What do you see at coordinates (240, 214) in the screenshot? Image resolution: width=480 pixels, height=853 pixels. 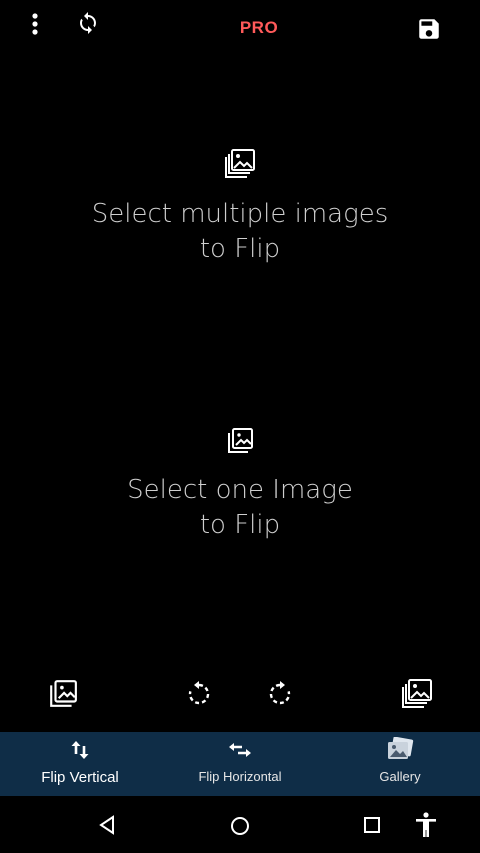 I see `multi-prompt-line1: Select multiple images` at bounding box center [240, 214].